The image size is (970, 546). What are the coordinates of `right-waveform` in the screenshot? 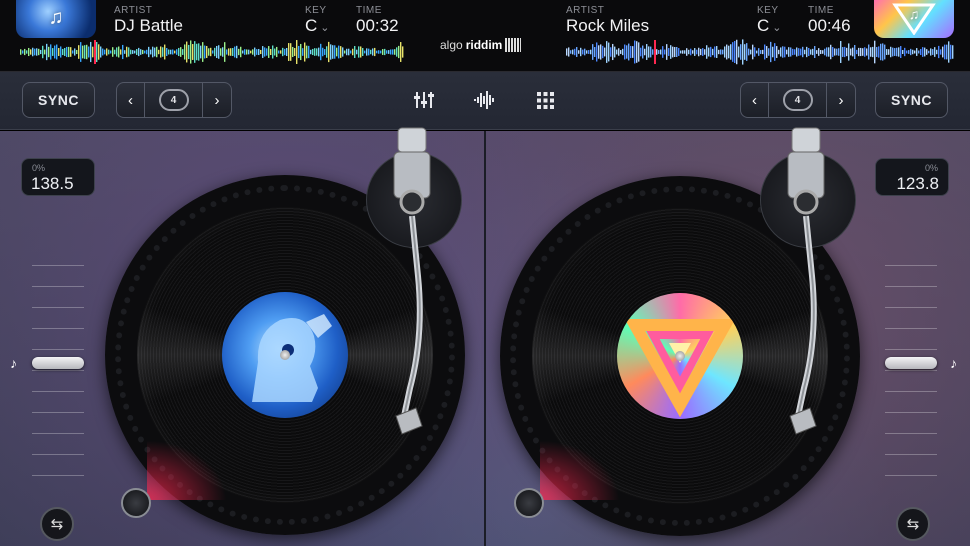 It's located at (760, 52).